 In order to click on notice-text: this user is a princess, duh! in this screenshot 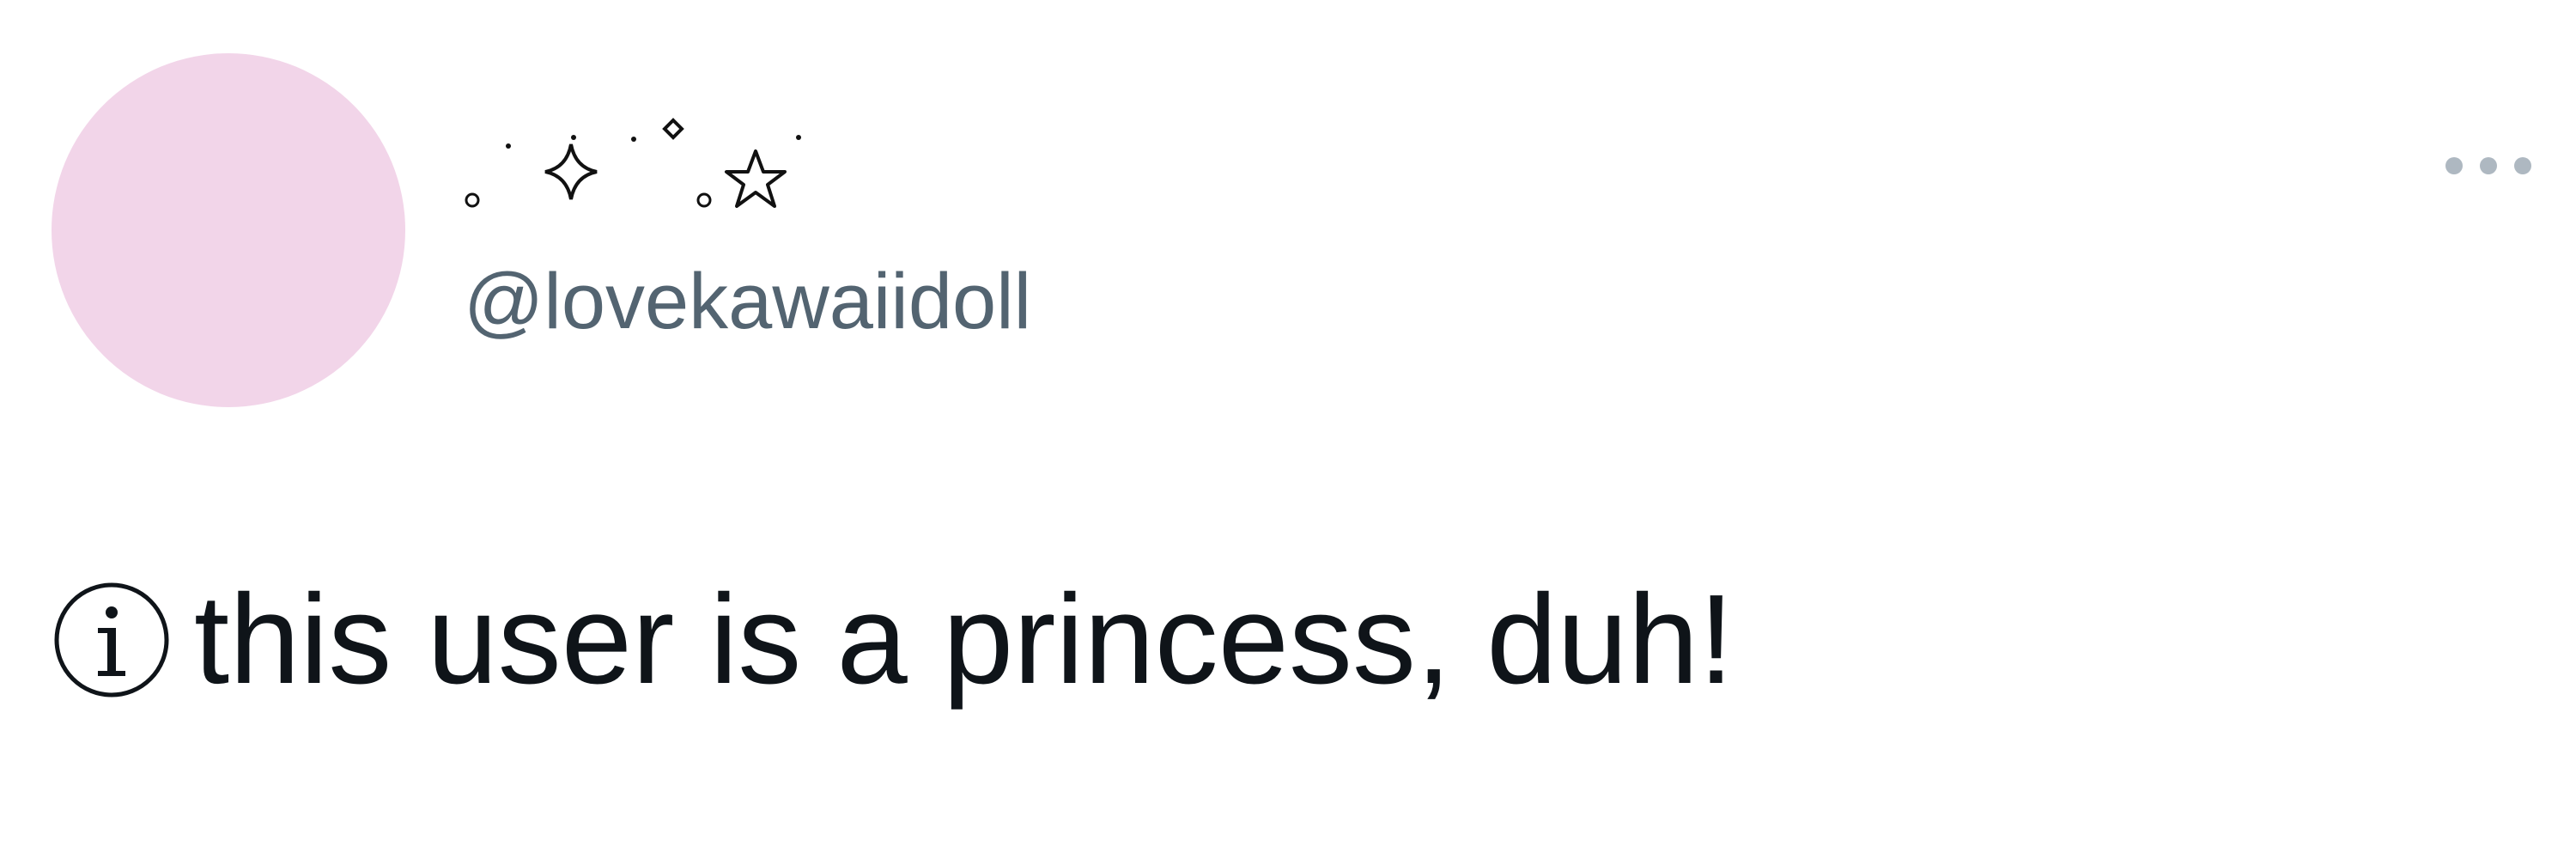, I will do `click(965, 639)`.